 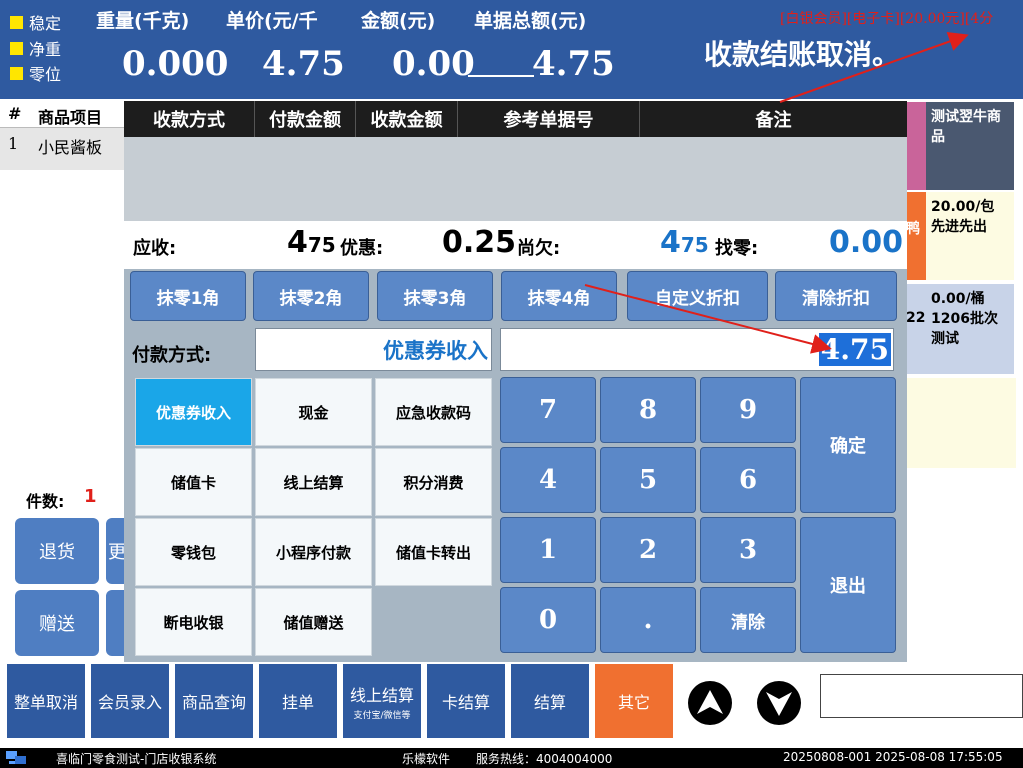 What do you see at coordinates (648, 410) in the screenshot?
I see `key-8: 8` at bounding box center [648, 410].